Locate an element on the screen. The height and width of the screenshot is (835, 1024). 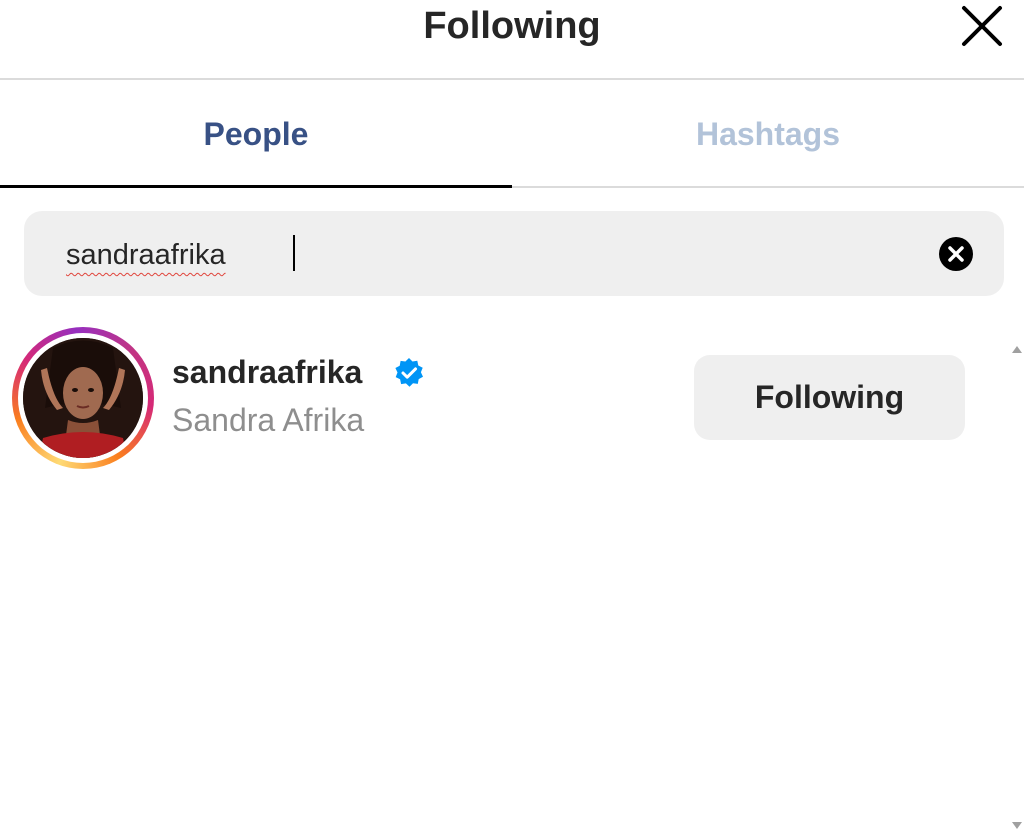
tab-people-label: People is located at coordinates (256, 133).